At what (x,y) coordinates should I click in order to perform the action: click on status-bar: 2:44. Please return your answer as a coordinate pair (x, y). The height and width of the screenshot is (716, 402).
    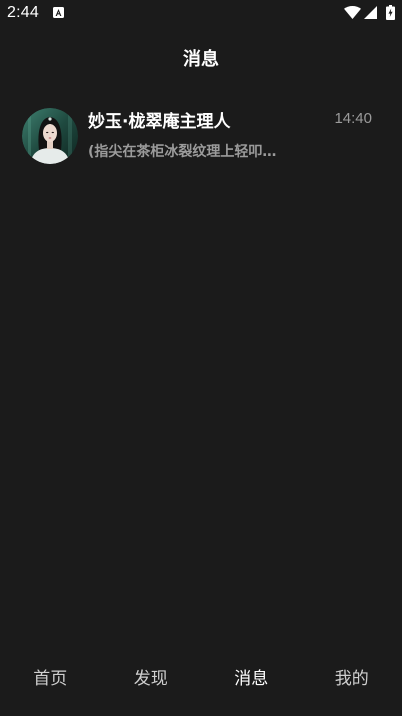
    Looking at the image, I should click on (201, 13).